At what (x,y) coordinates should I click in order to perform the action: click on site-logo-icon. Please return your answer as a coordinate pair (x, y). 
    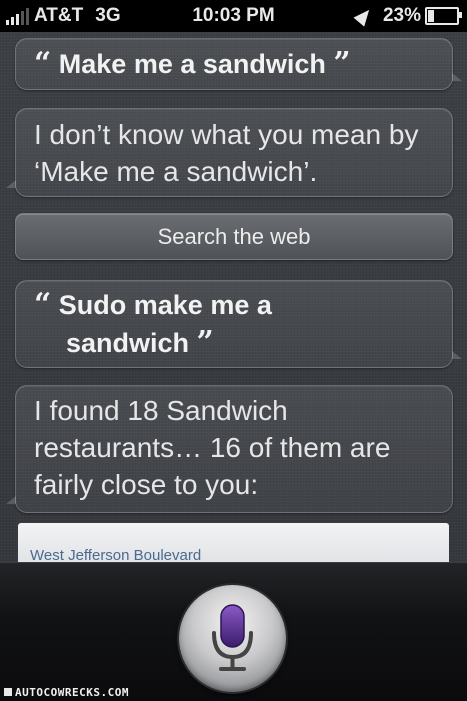
    Looking at the image, I should click on (8, 692).